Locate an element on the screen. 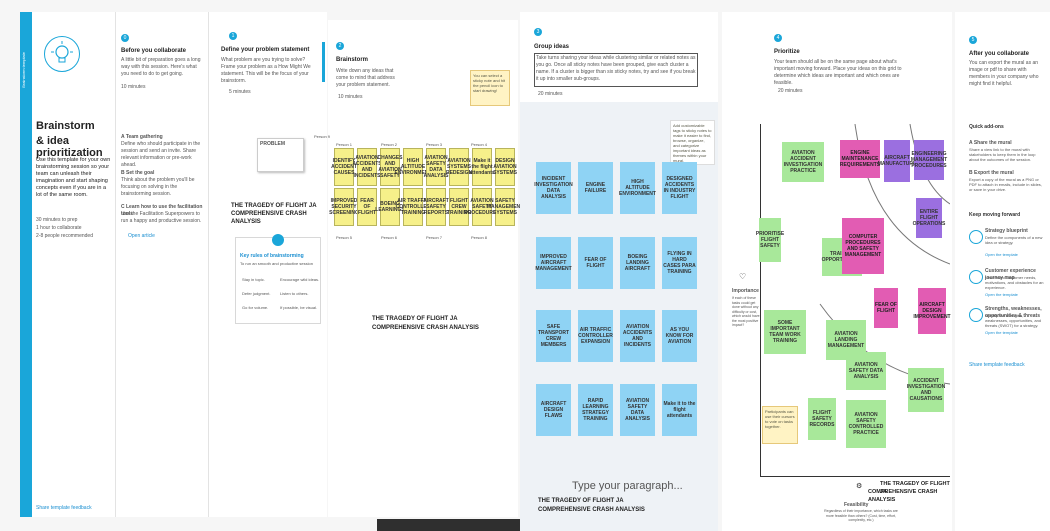 This screenshot has height=531, width=1050. brainstorm-sticky-7: Make it the flight attendants is located at coordinates (482, 167).